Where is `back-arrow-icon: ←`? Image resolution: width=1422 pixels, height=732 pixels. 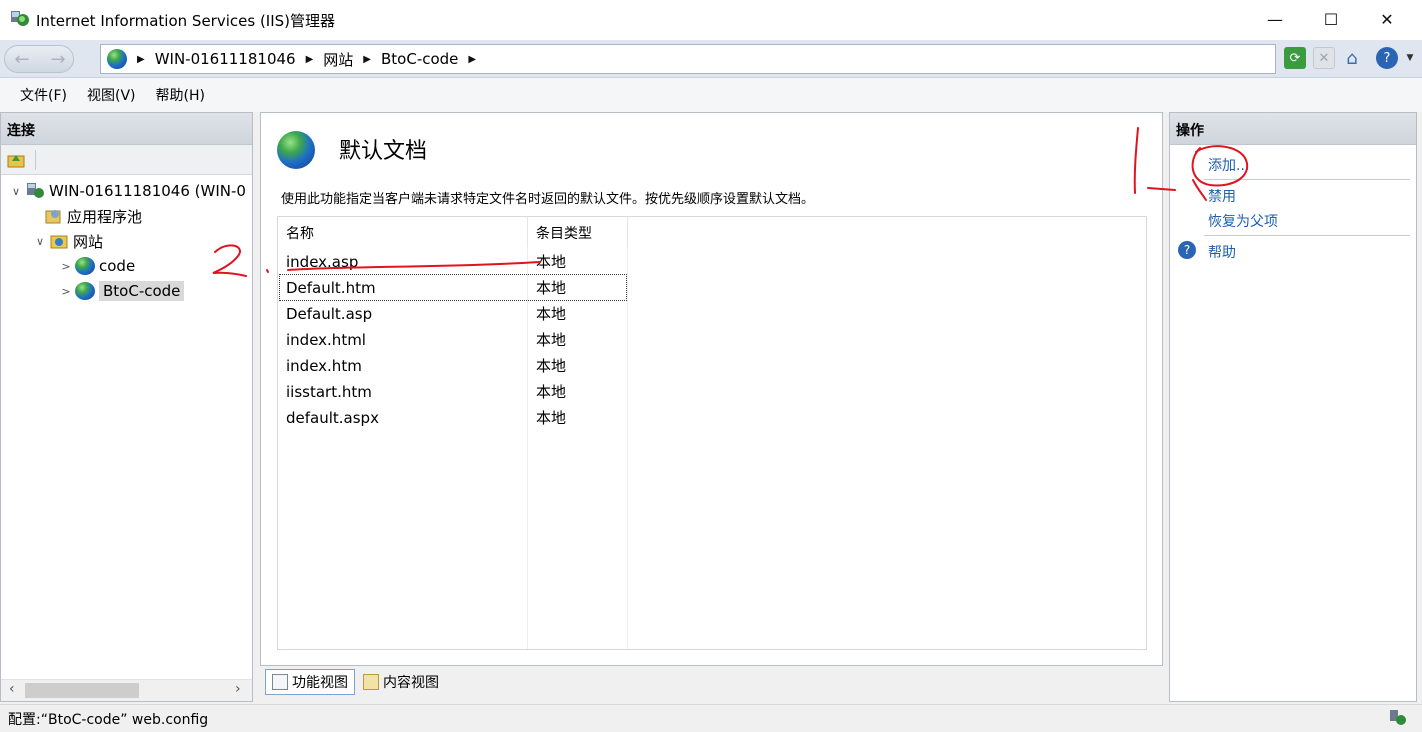
back-arrow-icon: ← is located at coordinates (22, 59).